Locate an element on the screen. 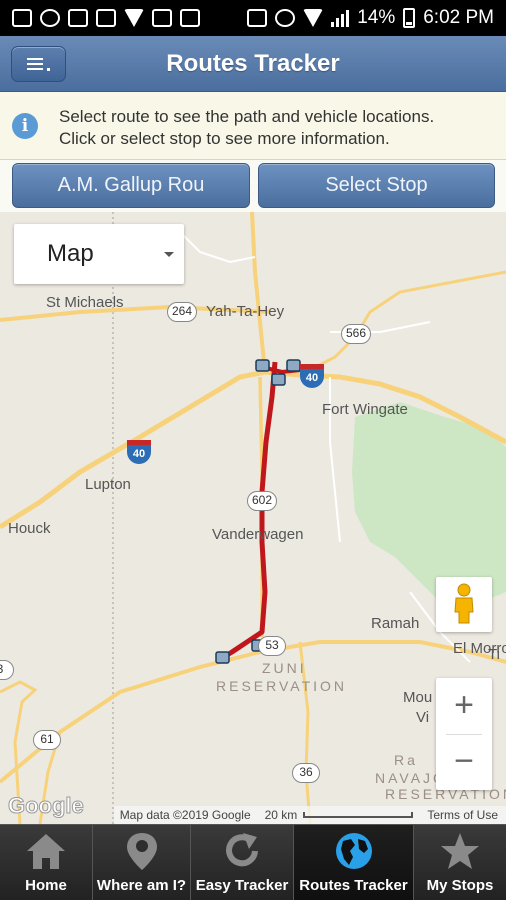 This screenshot has height=900, width=506. place-label: St Michaels is located at coordinates (85, 302).